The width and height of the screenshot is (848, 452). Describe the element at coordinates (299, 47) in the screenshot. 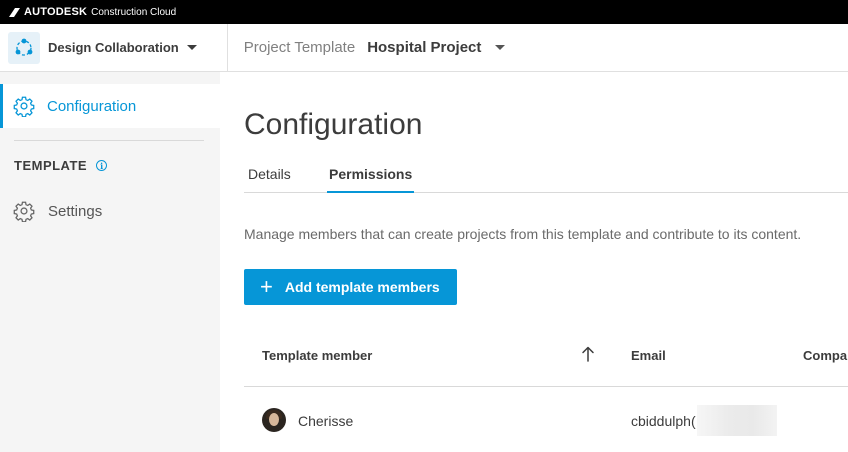

I see `project-label: Project Template` at that location.